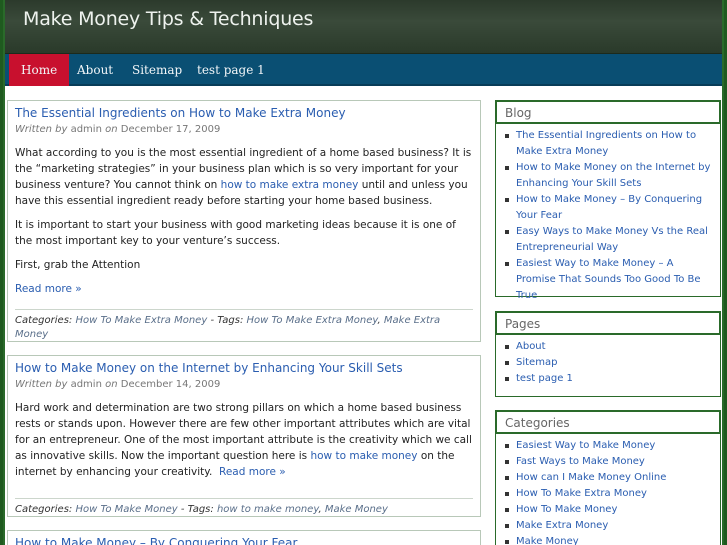 The image size is (727, 545). What do you see at coordinates (170, 384) in the screenshot?
I see `meta-date: December 14, 2009` at bounding box center [170, 384].